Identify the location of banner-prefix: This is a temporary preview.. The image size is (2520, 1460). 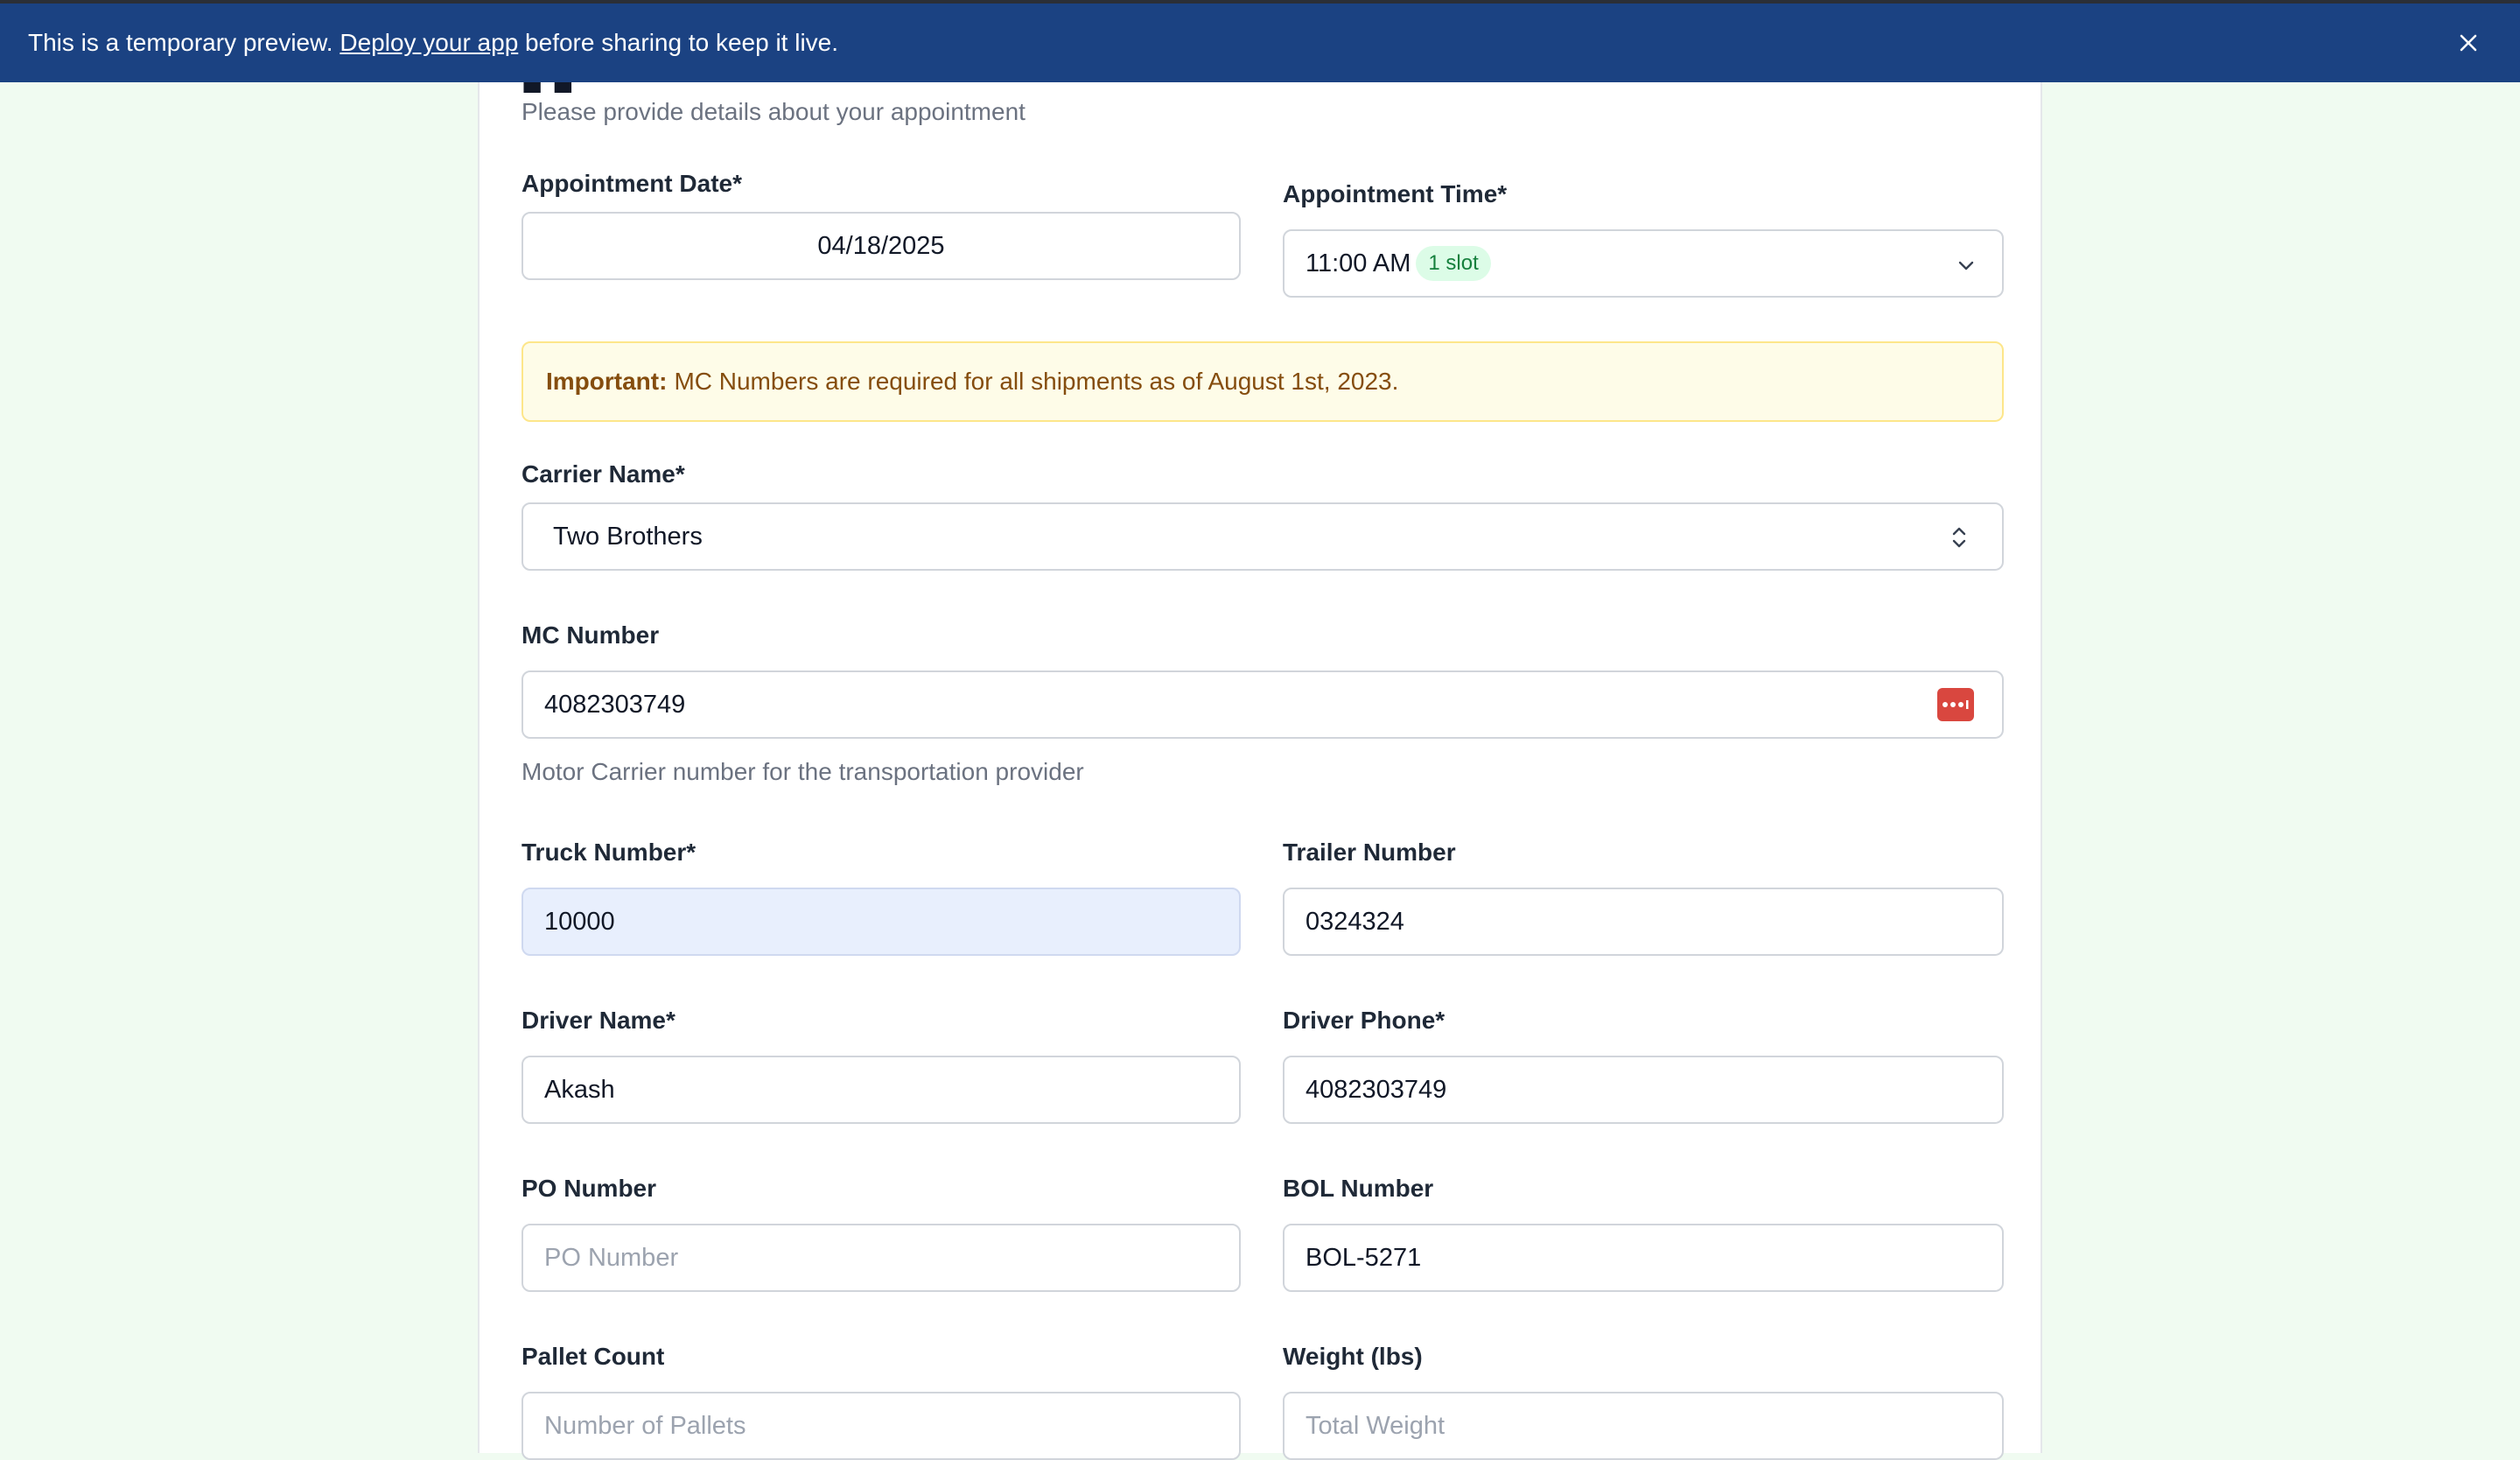
(180, 43).